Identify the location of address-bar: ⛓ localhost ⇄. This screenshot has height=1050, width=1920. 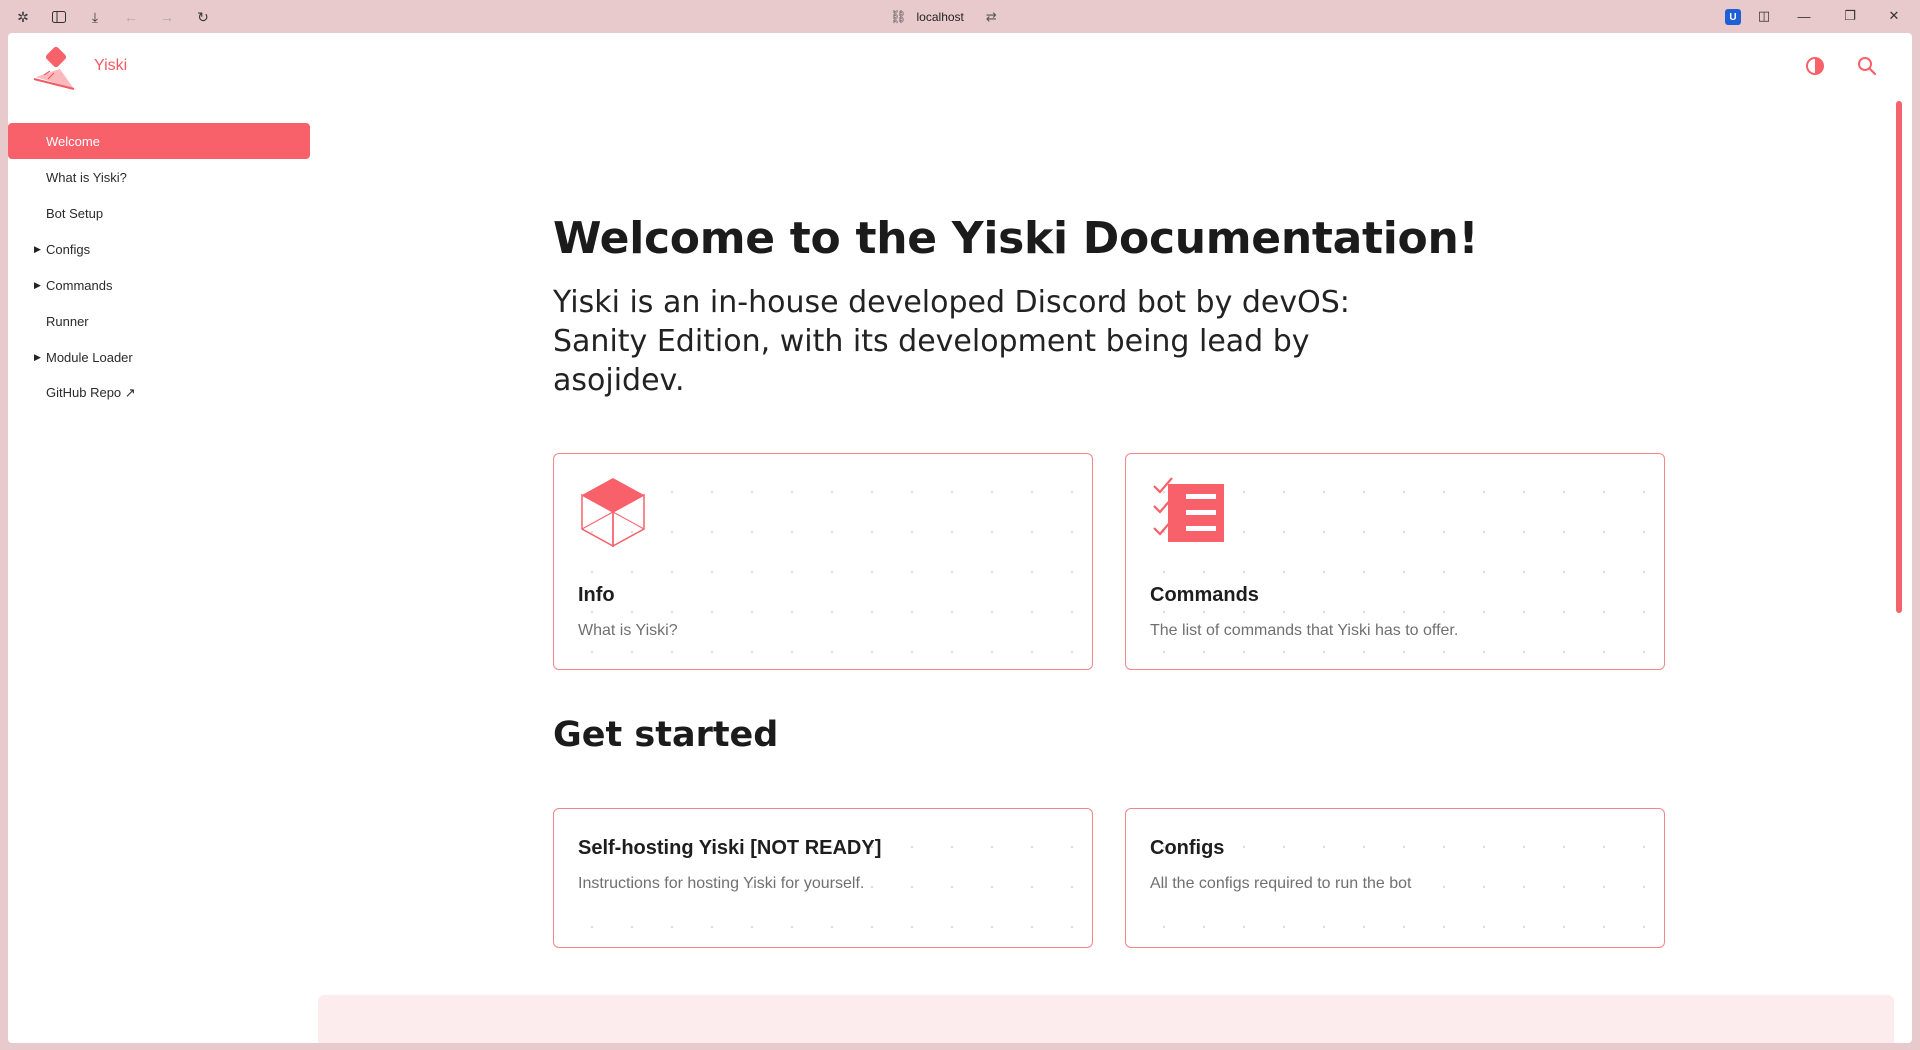
(943, 17).